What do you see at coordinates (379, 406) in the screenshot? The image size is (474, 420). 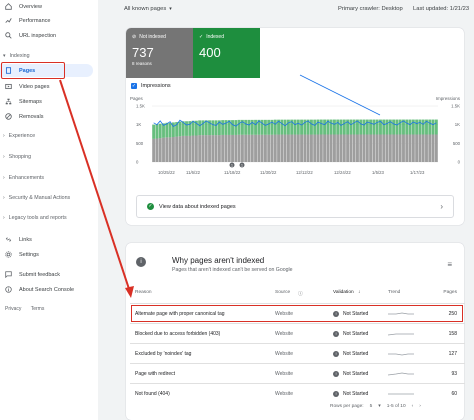 I see `dropdown-arrow-icon: ▾` at bounding box center [379, 406].